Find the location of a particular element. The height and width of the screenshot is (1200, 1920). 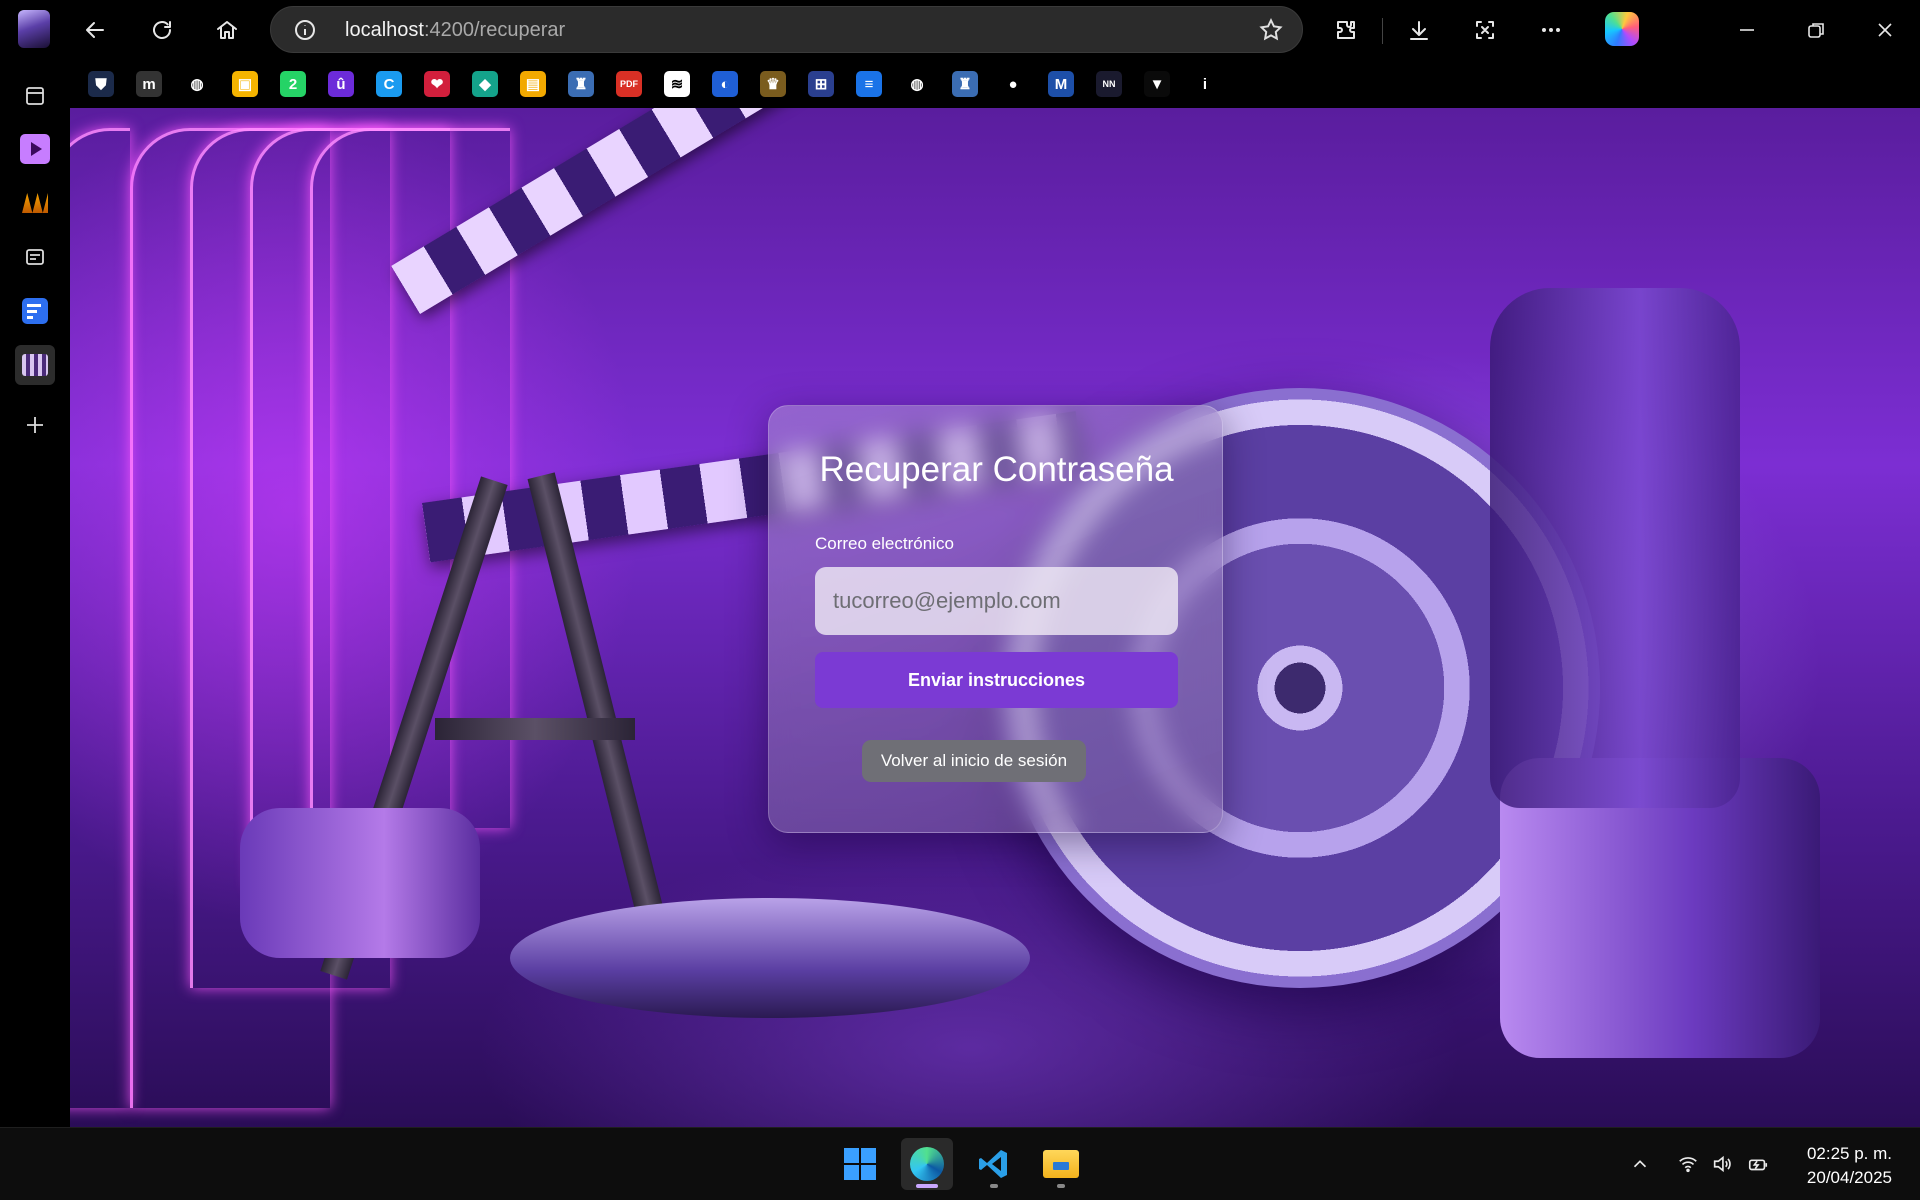

url-text: localhost:4200/recuperar is located at coordinates (455, 30).